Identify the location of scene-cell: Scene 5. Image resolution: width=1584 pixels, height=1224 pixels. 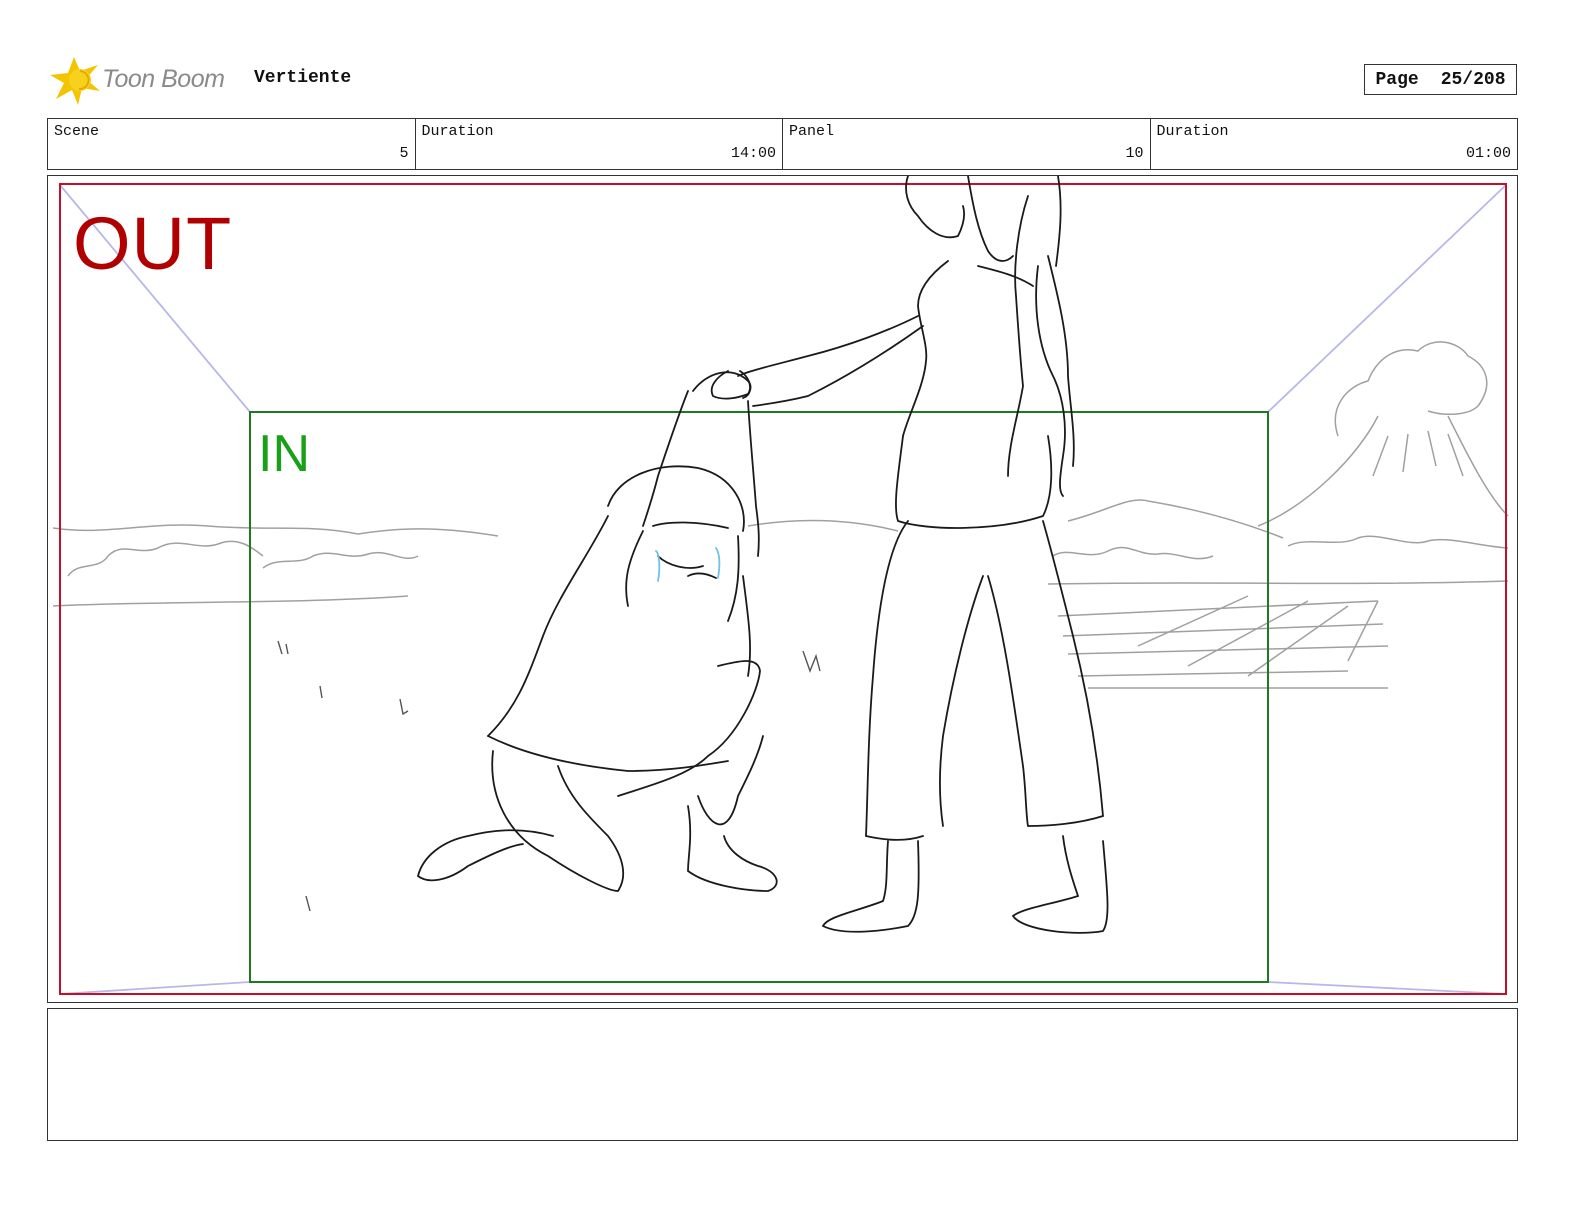
(232, 144).